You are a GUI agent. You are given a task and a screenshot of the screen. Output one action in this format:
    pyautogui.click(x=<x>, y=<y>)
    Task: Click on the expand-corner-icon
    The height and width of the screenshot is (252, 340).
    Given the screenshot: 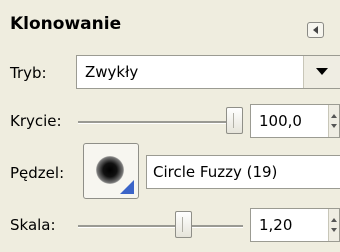 What is the action you would take?
    pyautogui.click(x=127, y=187)
    